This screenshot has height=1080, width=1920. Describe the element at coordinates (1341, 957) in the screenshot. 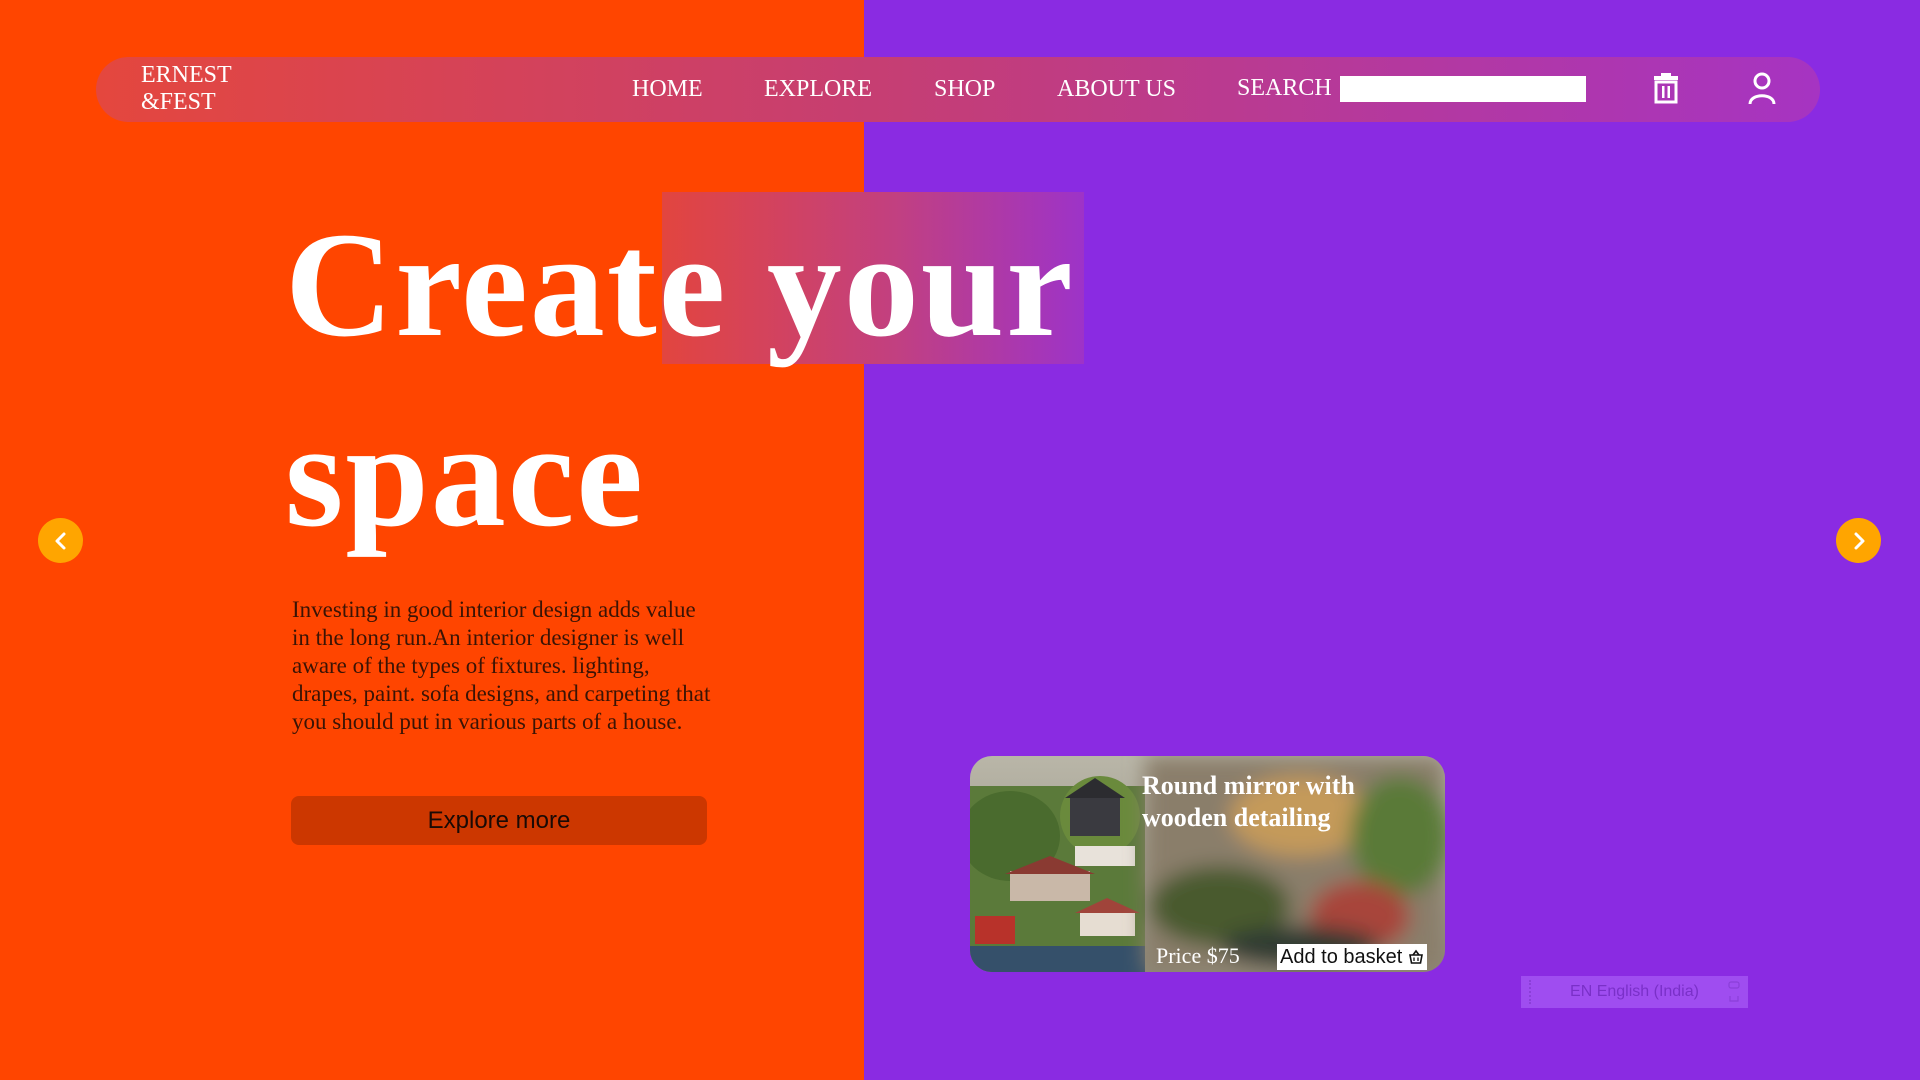

I see `add-to-basket-label: Add to basket` at that location.